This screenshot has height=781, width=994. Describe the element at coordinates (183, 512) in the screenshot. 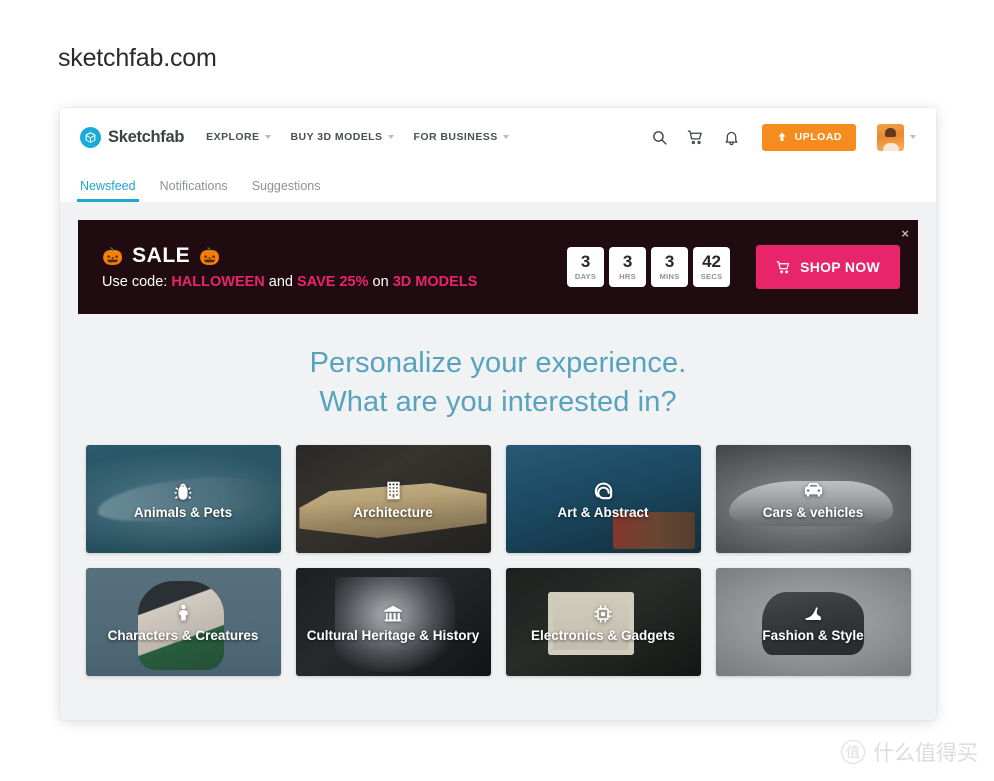

I see `category-label: Animals & Pets` at that location.